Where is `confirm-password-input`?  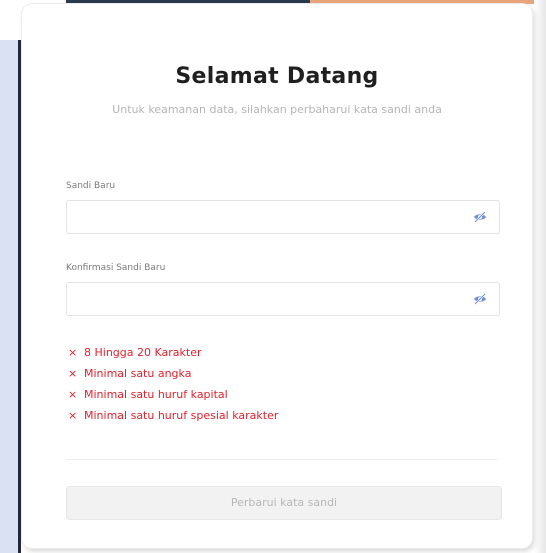
confirm-password-input is located at coordinates (267, 298).